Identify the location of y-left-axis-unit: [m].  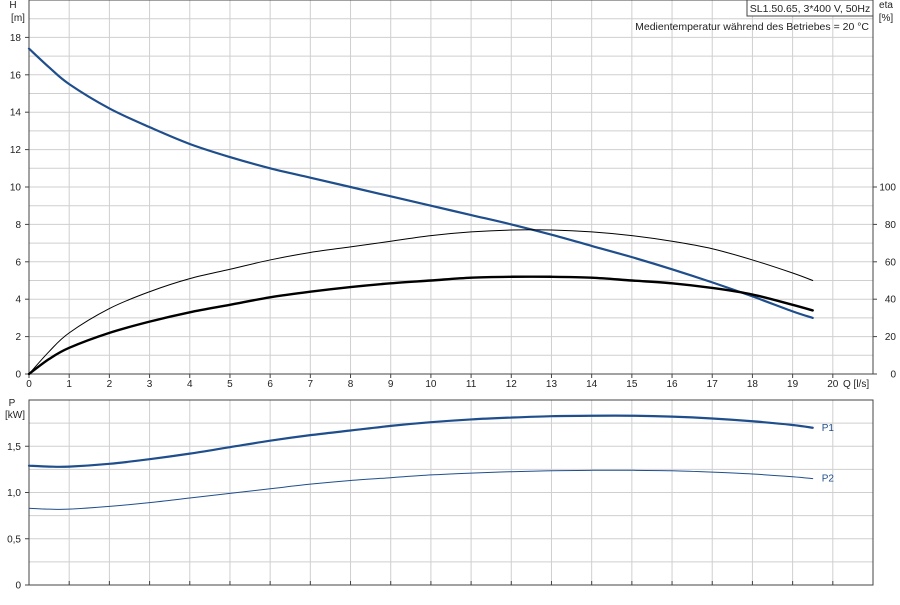
(18, 18).